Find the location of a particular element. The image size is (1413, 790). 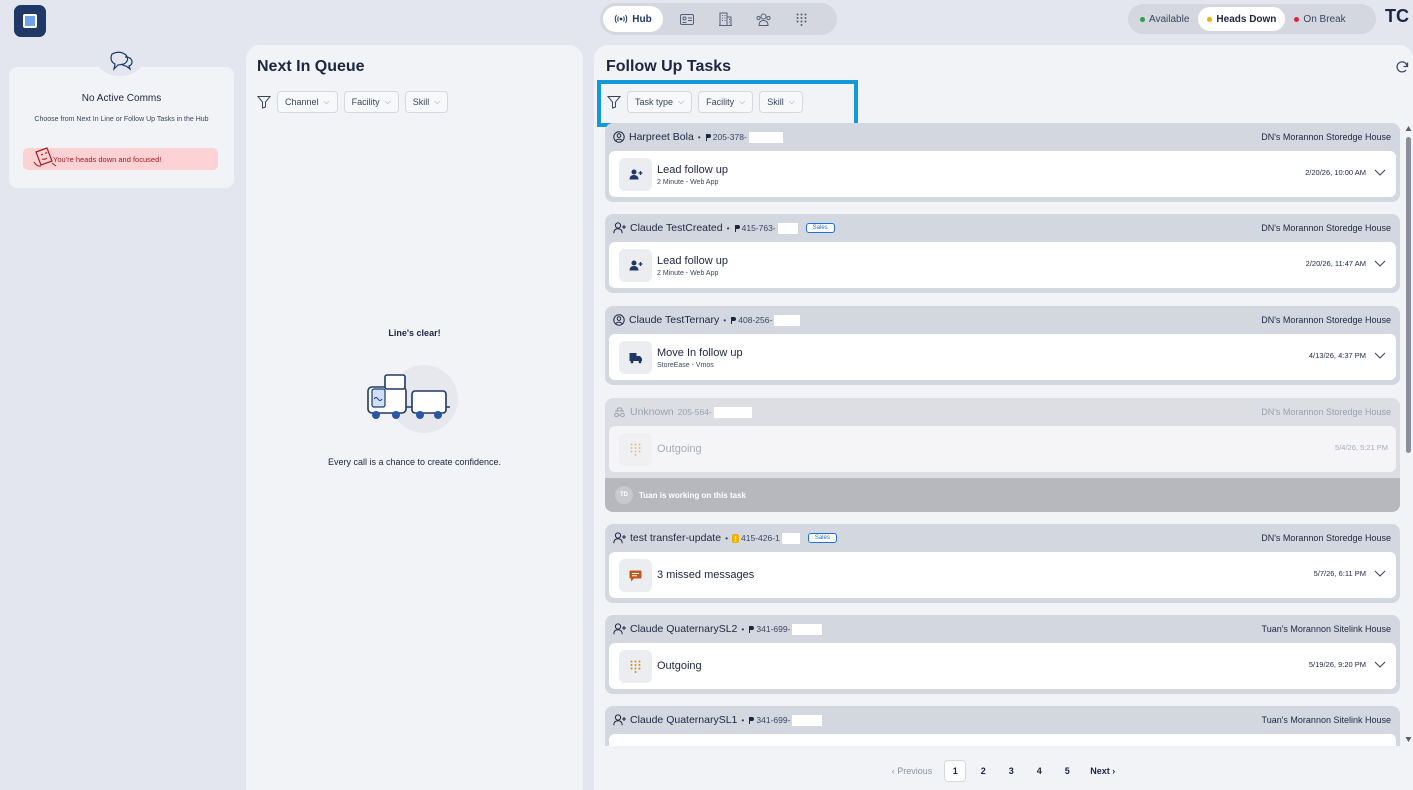

working-message: Tuan is working on this task is located at coordinates (692, 495).